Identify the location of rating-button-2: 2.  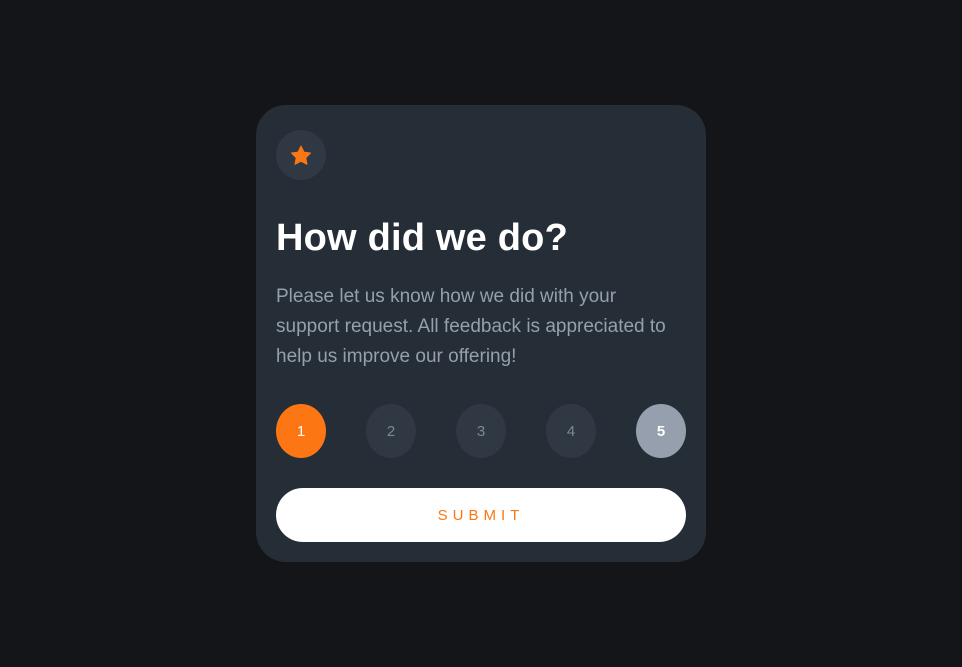
(391, 431).